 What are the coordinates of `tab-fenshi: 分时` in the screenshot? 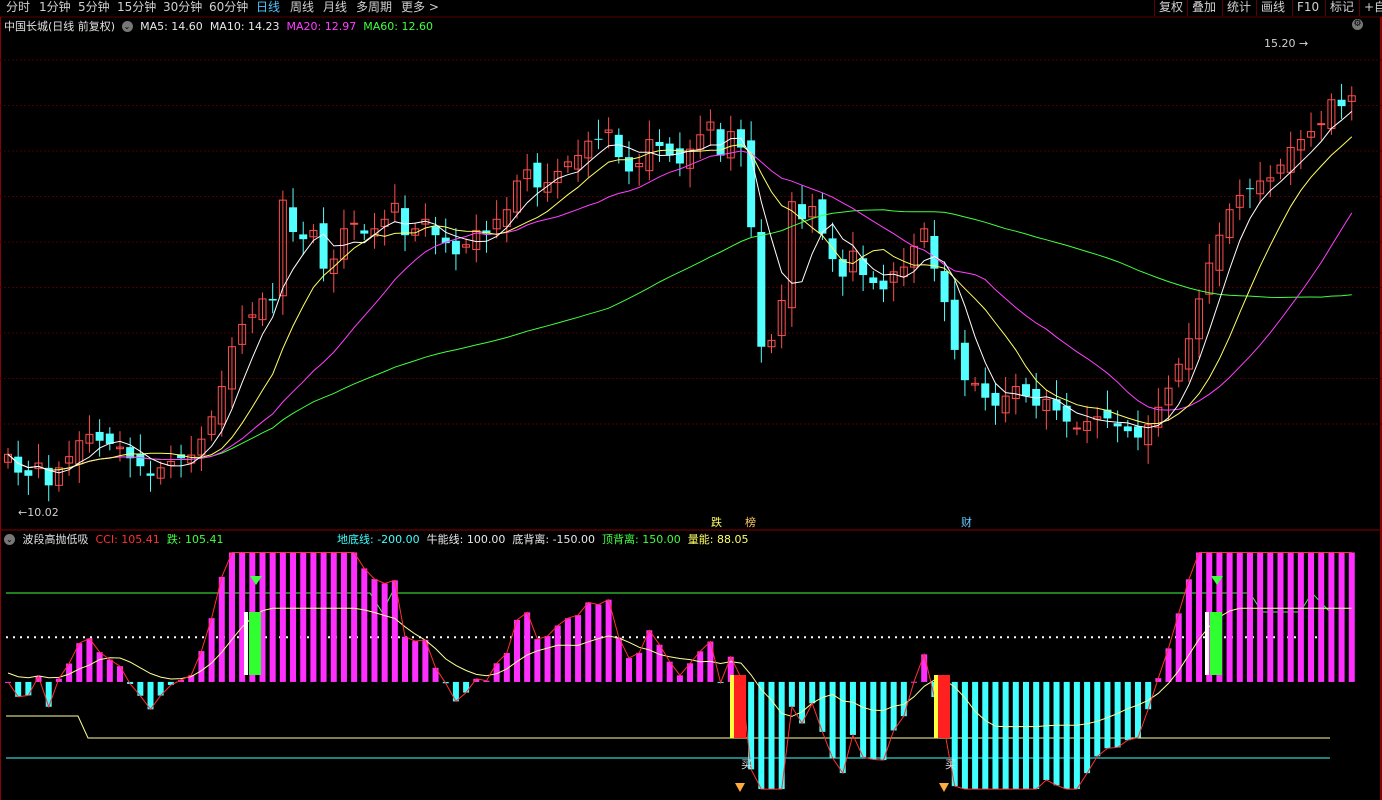 It's located at (18, 8).